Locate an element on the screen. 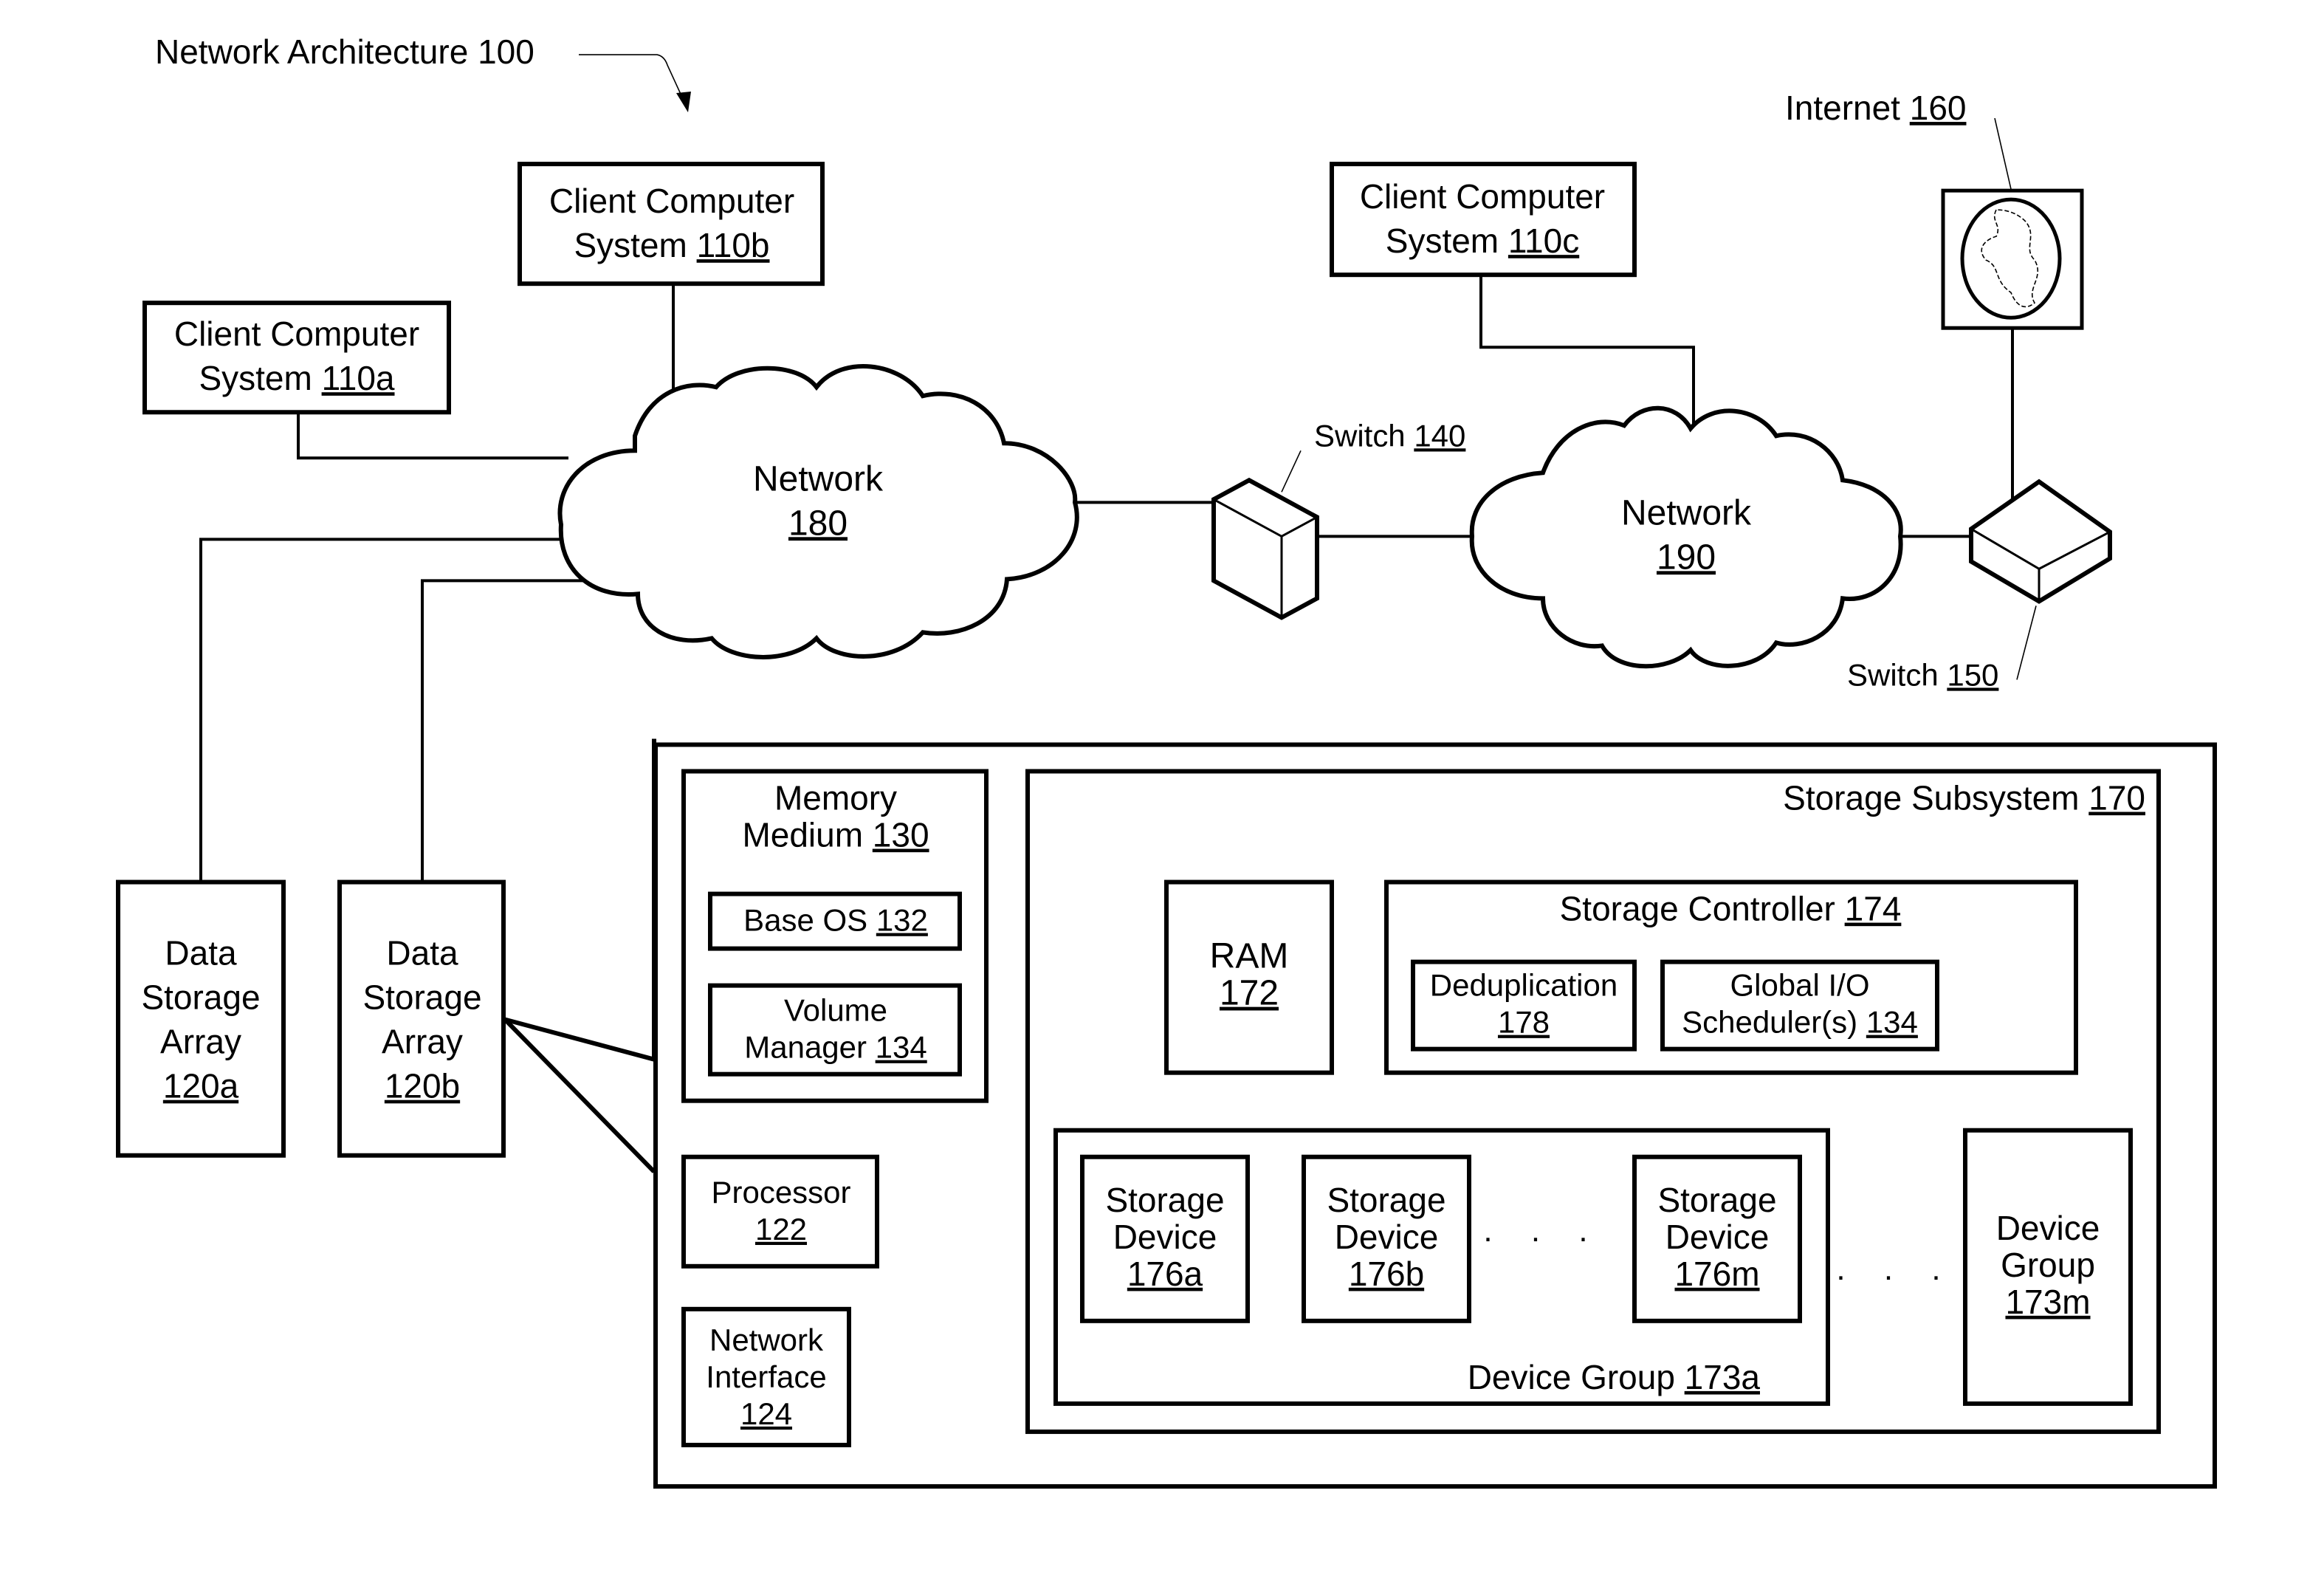 This screenshot has width=2324, height=1578. callout-line-upper is located at coordinates (580, 900).